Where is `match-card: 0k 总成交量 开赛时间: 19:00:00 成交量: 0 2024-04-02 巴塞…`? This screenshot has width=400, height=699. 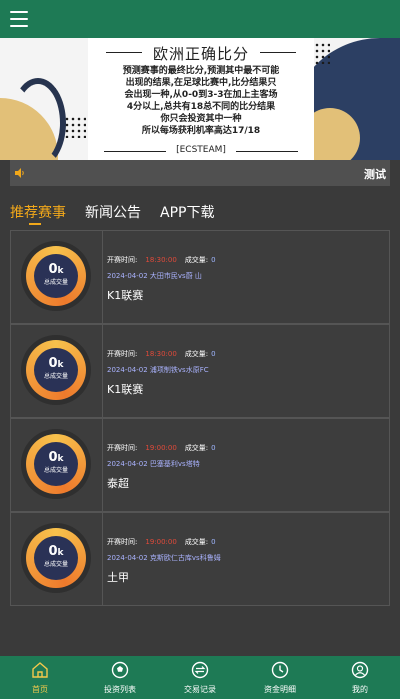 match-card: 0k 总成交量 开赛时间: 19:00:00 成交量: 0 2024-04-02 巴塞… is located at coordinates (200, 465).